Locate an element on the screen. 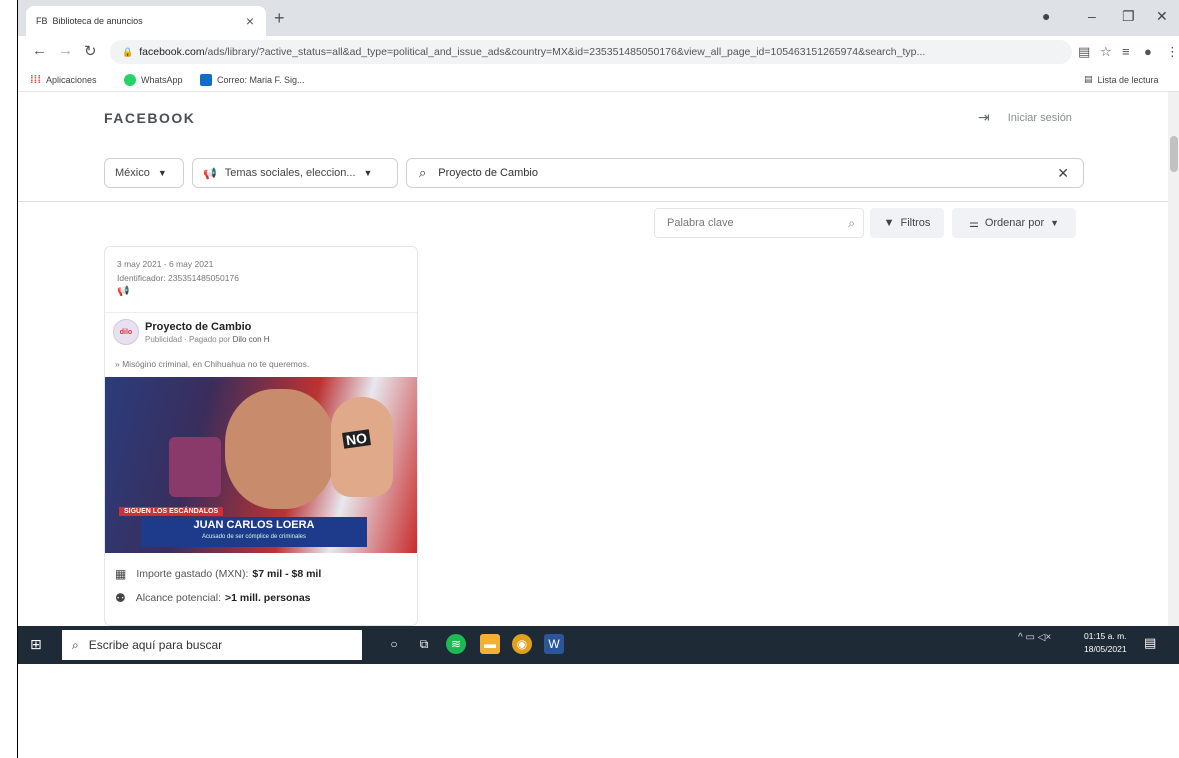 This screenshot has height=758, width=1179. ad-id: Identificador: 235351485050176 is located at coordinates (178, 278).